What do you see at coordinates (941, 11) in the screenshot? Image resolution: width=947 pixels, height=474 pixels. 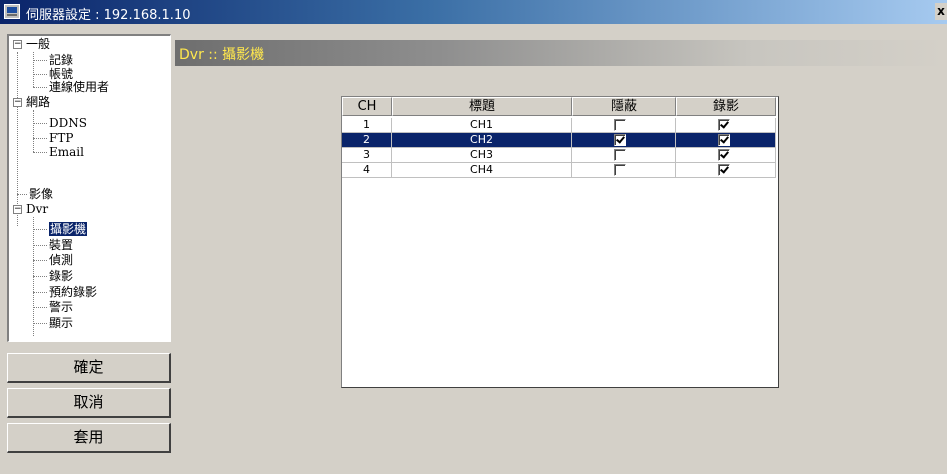 I see `close-button: x` at bounding box center [941, 11].